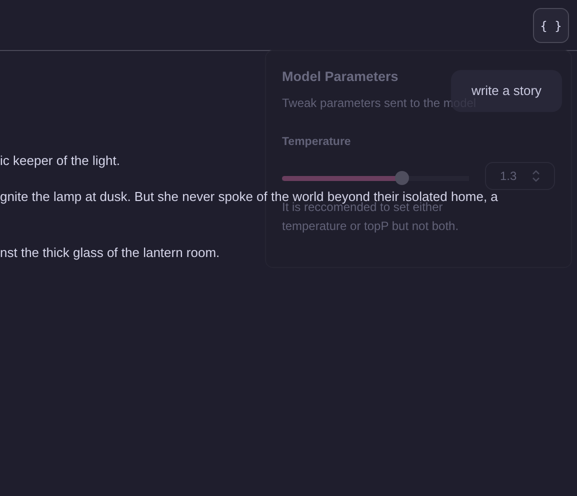 The height and width of the screenshot is (496, 577). Describe the element at coordinates (249, 196) in the screenshot. I see `story-text: gnite the lamp at dusk. But she never spoke of the world beyond their isolated home, a` at that location.